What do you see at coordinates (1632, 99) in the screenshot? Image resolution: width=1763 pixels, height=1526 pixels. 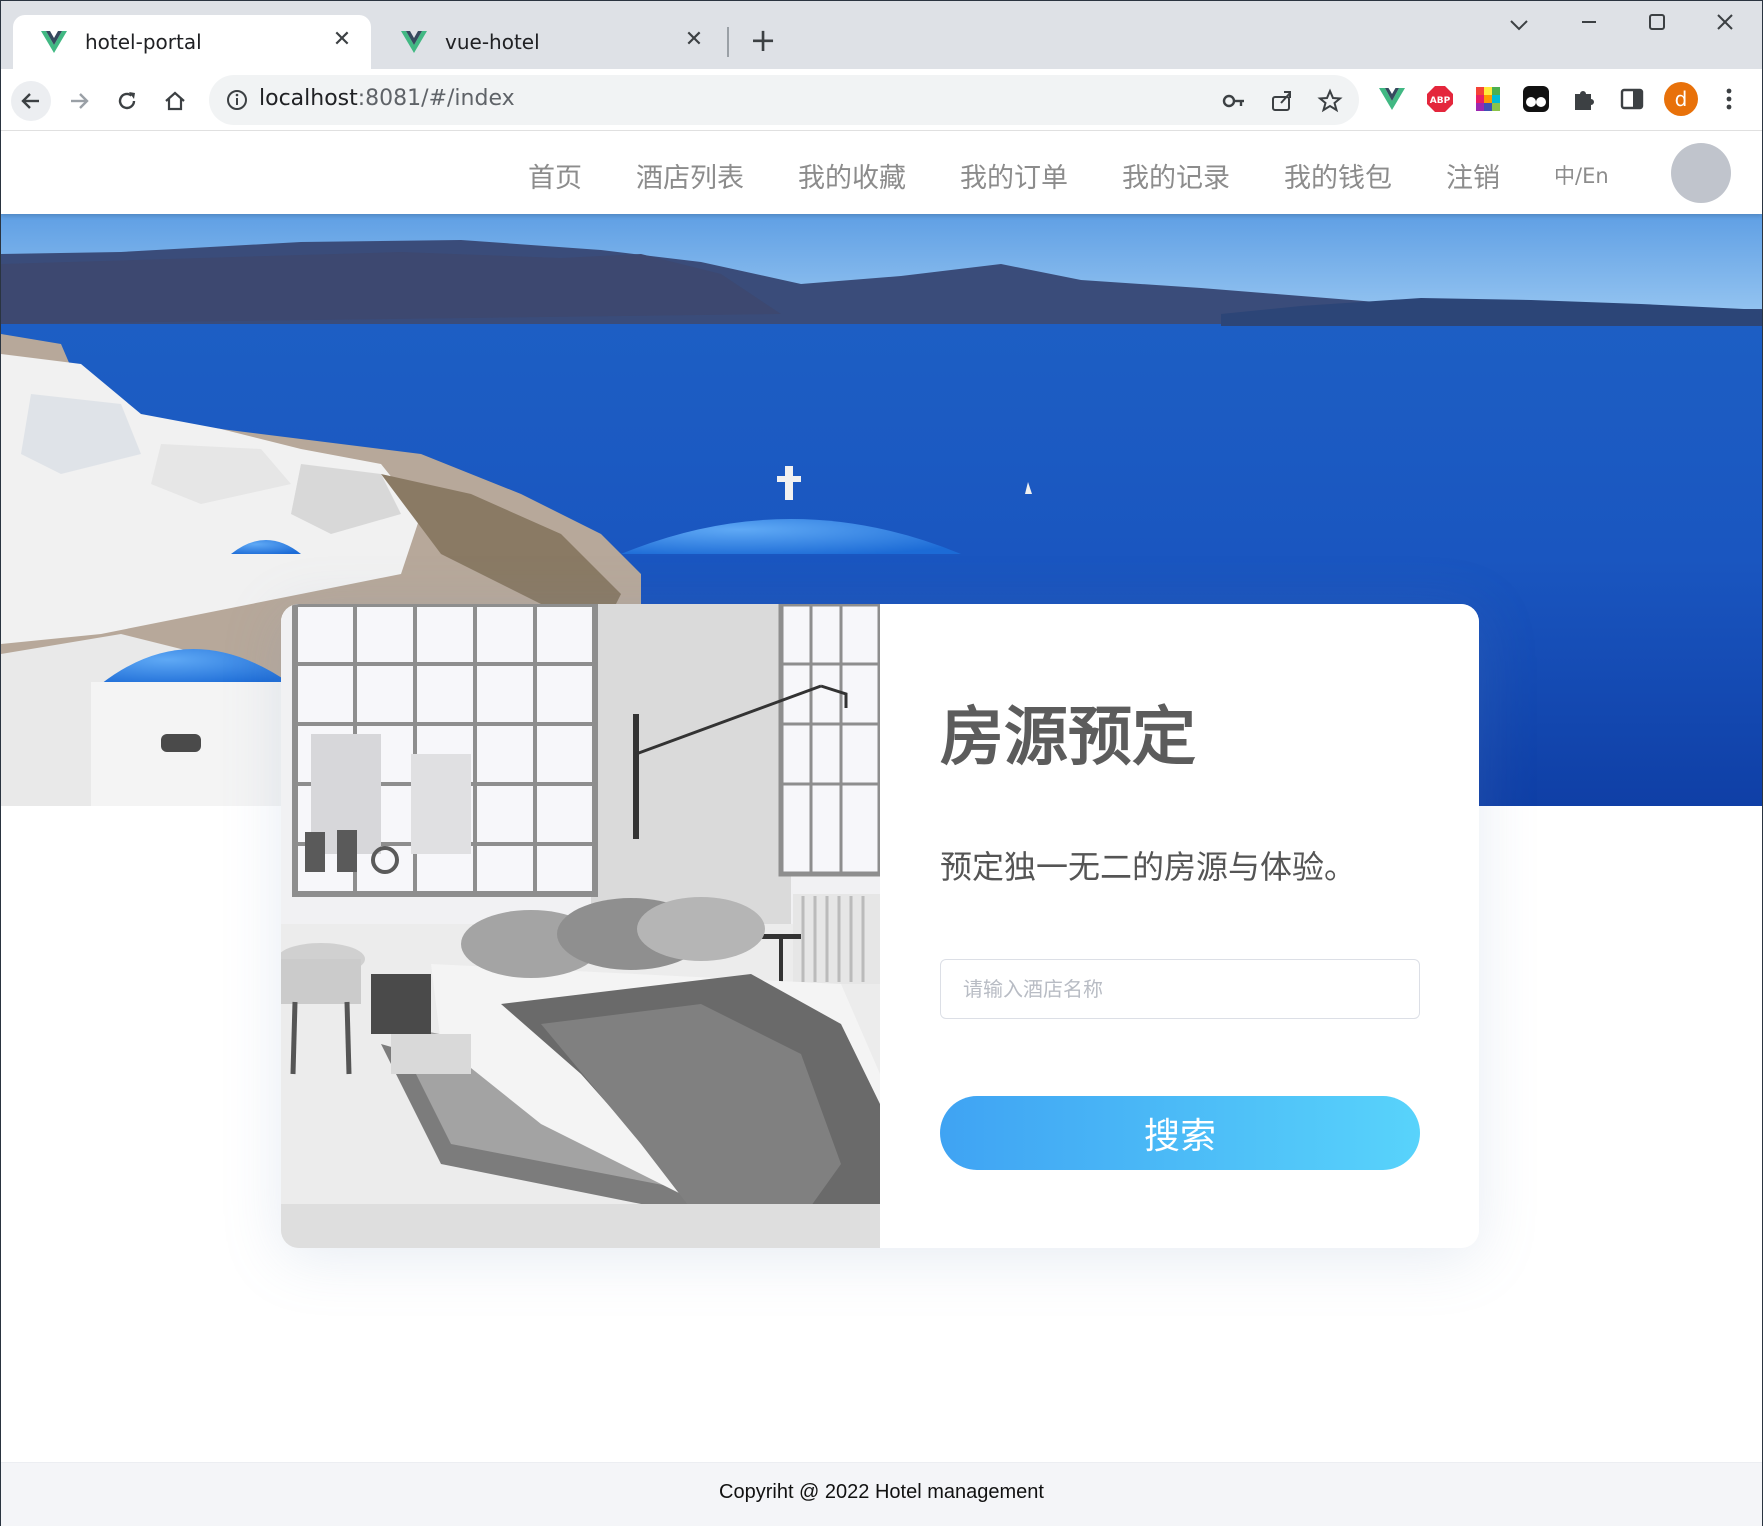 I see `side-panel-icon` at bounding box center [1632, 99].